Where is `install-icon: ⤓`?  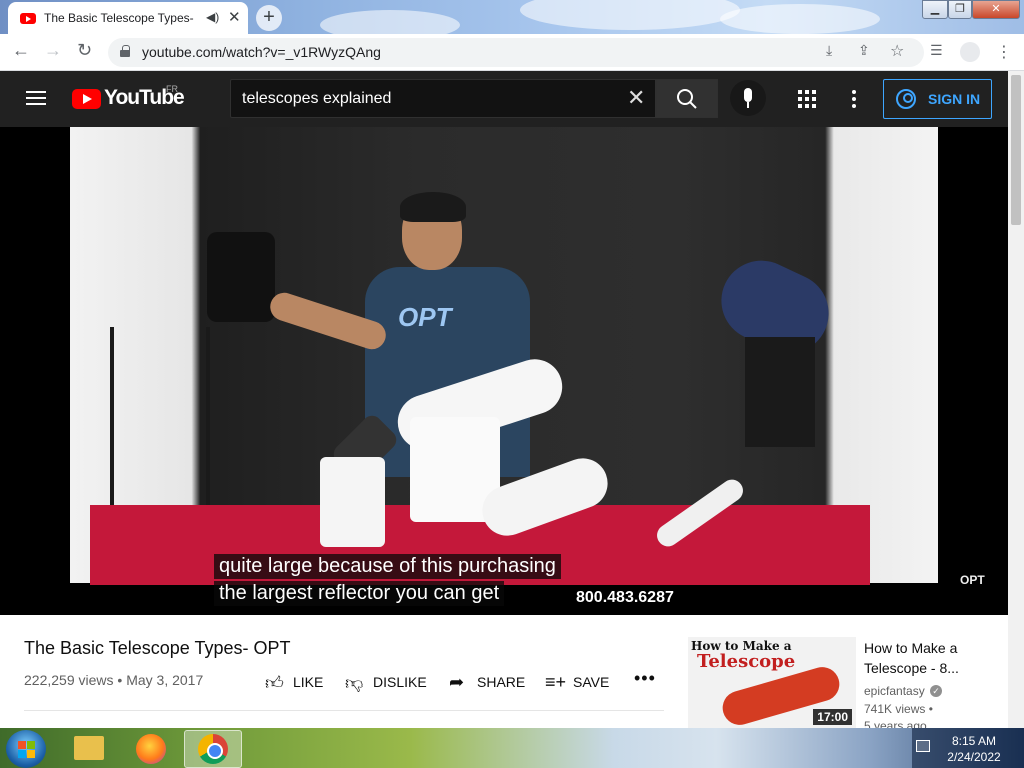
install-icon: ⤓ is located at coordinates (829, 50).